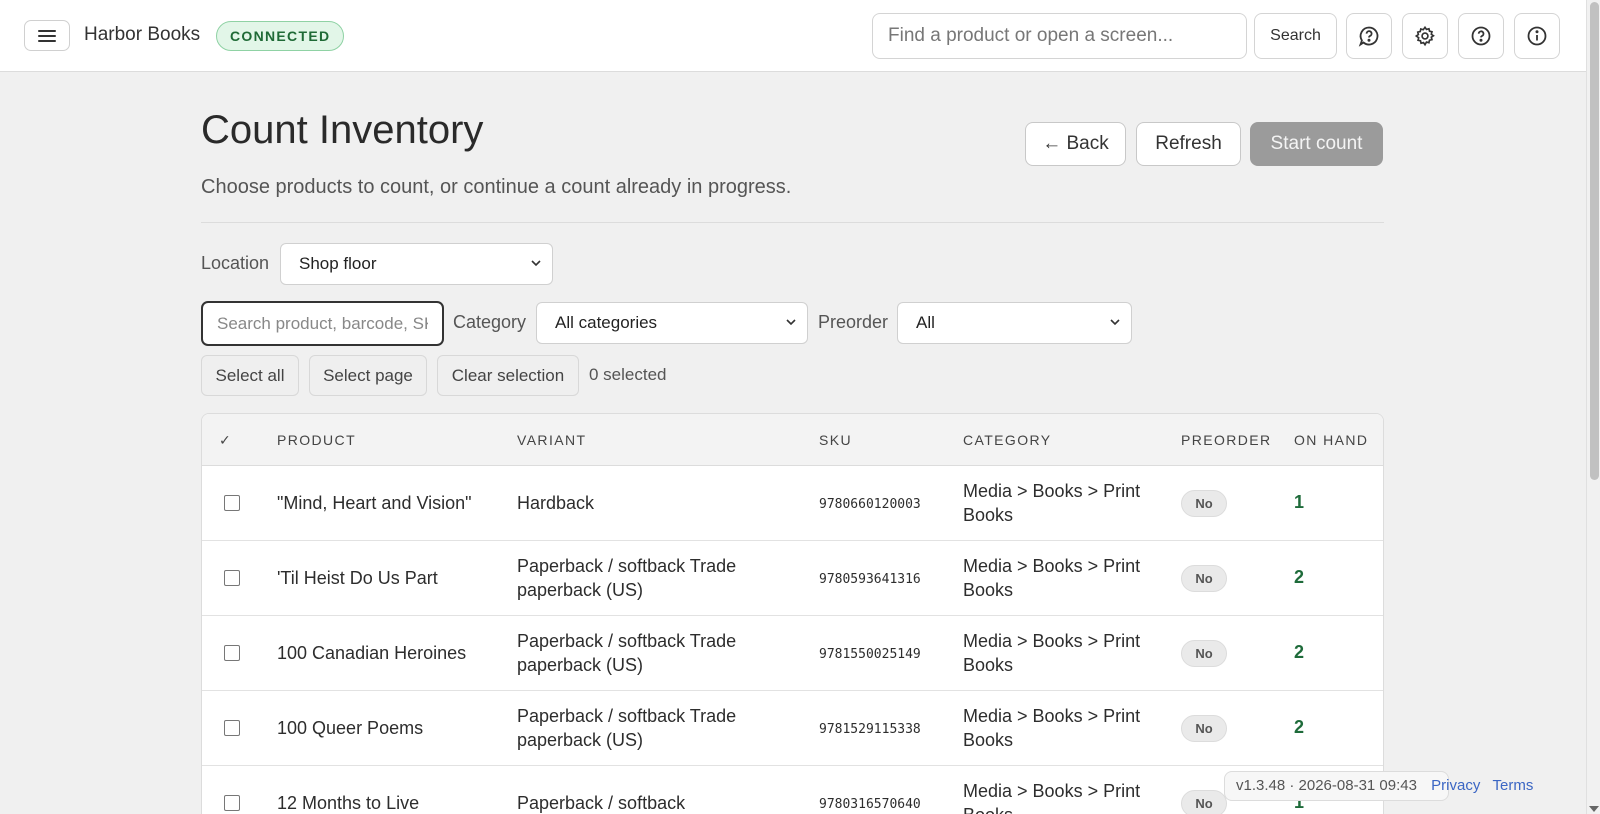  What do you see at coordinates (350, 728) in the screenshot?
I see `product-name: 100 Queer Poems` at bounding box center [350, 728].